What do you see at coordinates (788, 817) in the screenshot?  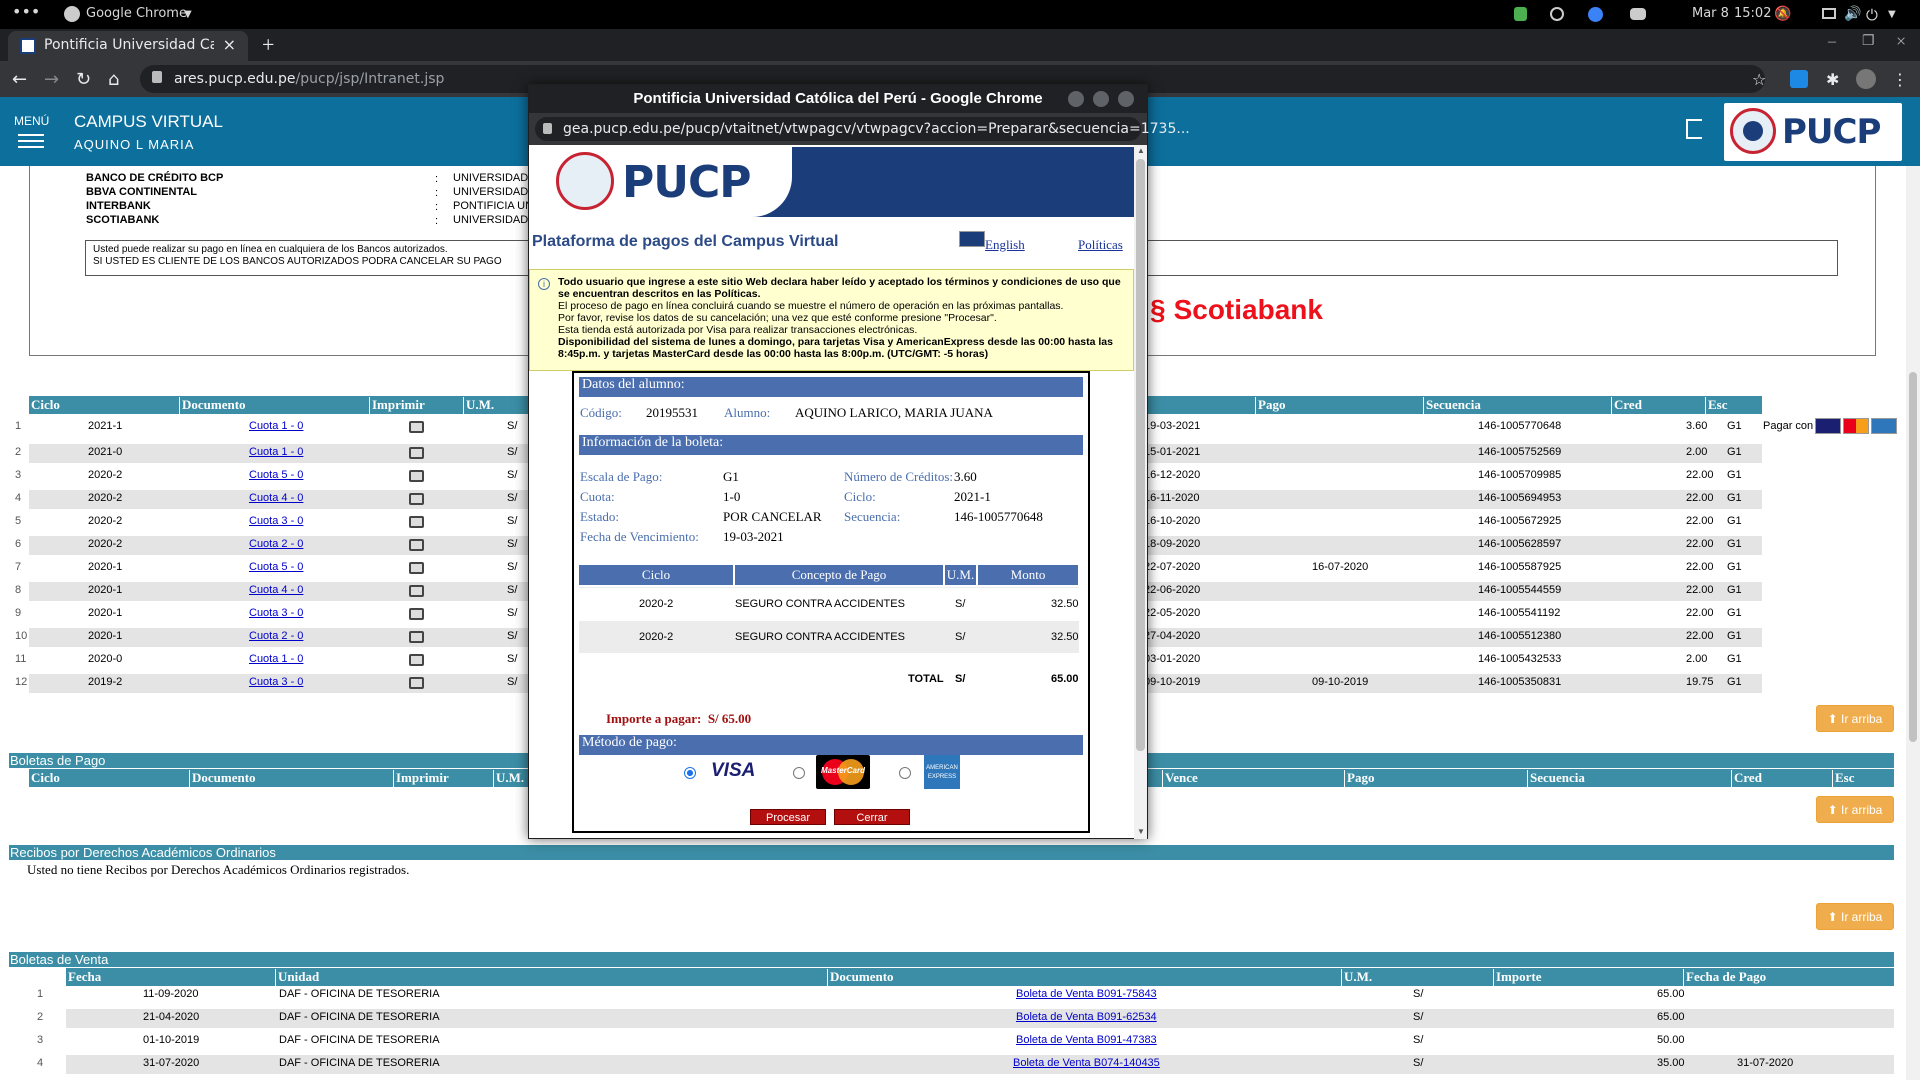 I see `procesar-button: Procesar` at bounding box center [788, 817].